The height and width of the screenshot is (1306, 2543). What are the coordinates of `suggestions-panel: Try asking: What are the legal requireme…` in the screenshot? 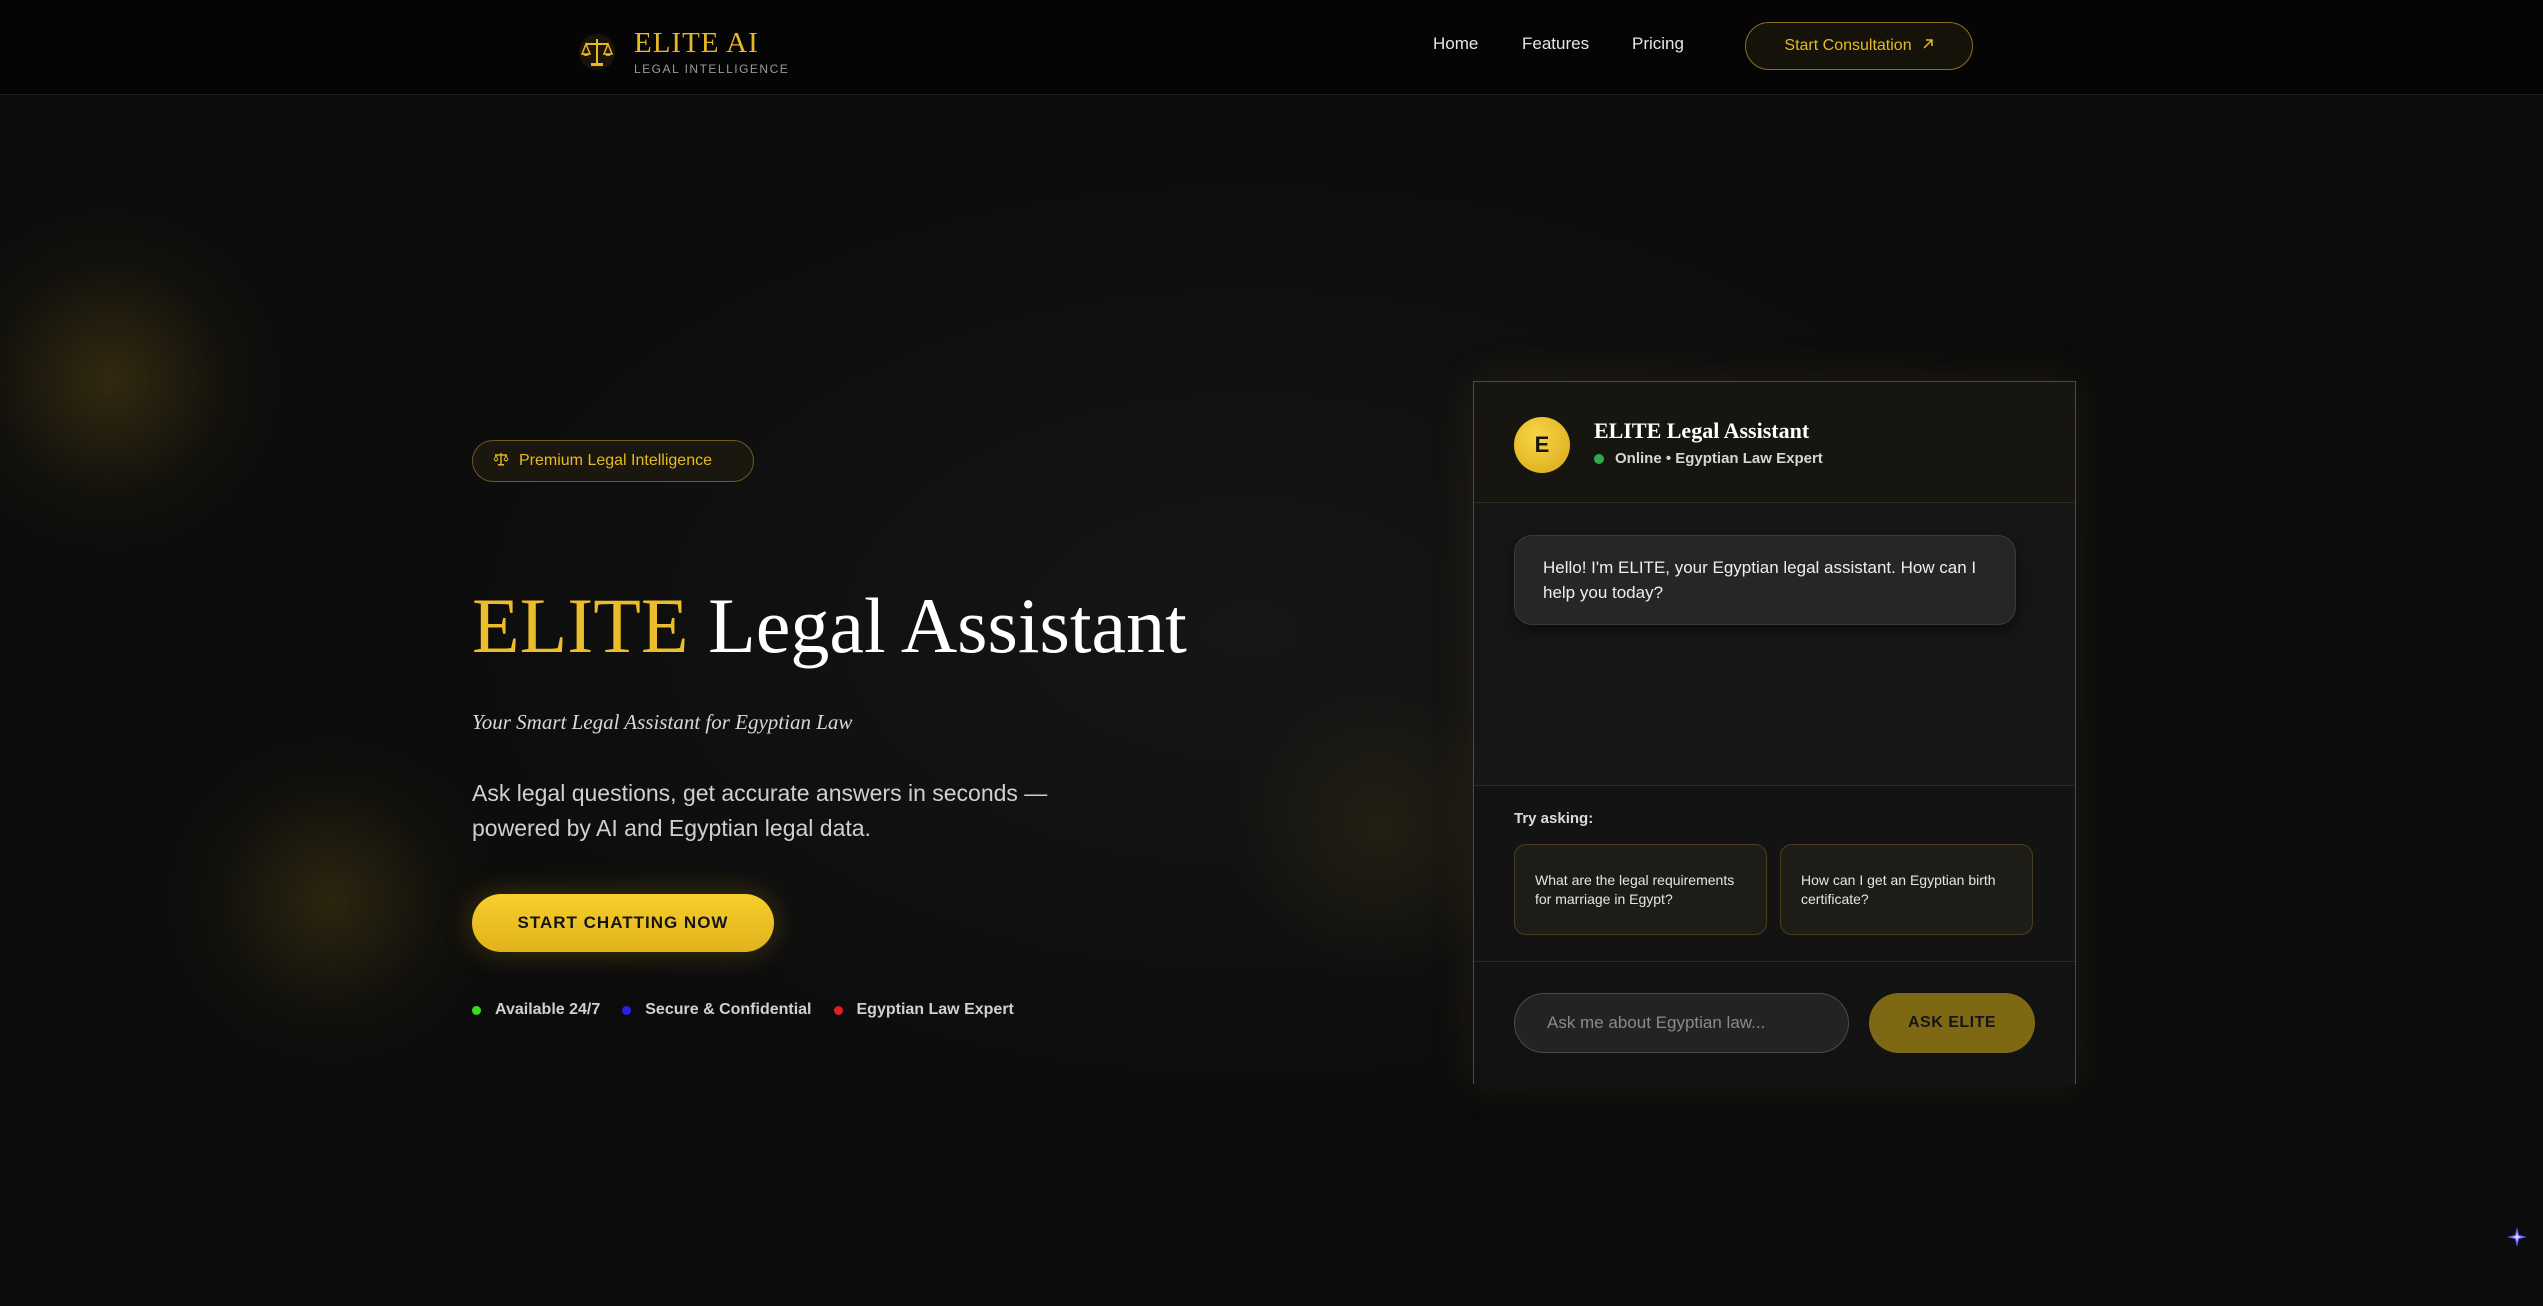 It's located at (1774, 874).